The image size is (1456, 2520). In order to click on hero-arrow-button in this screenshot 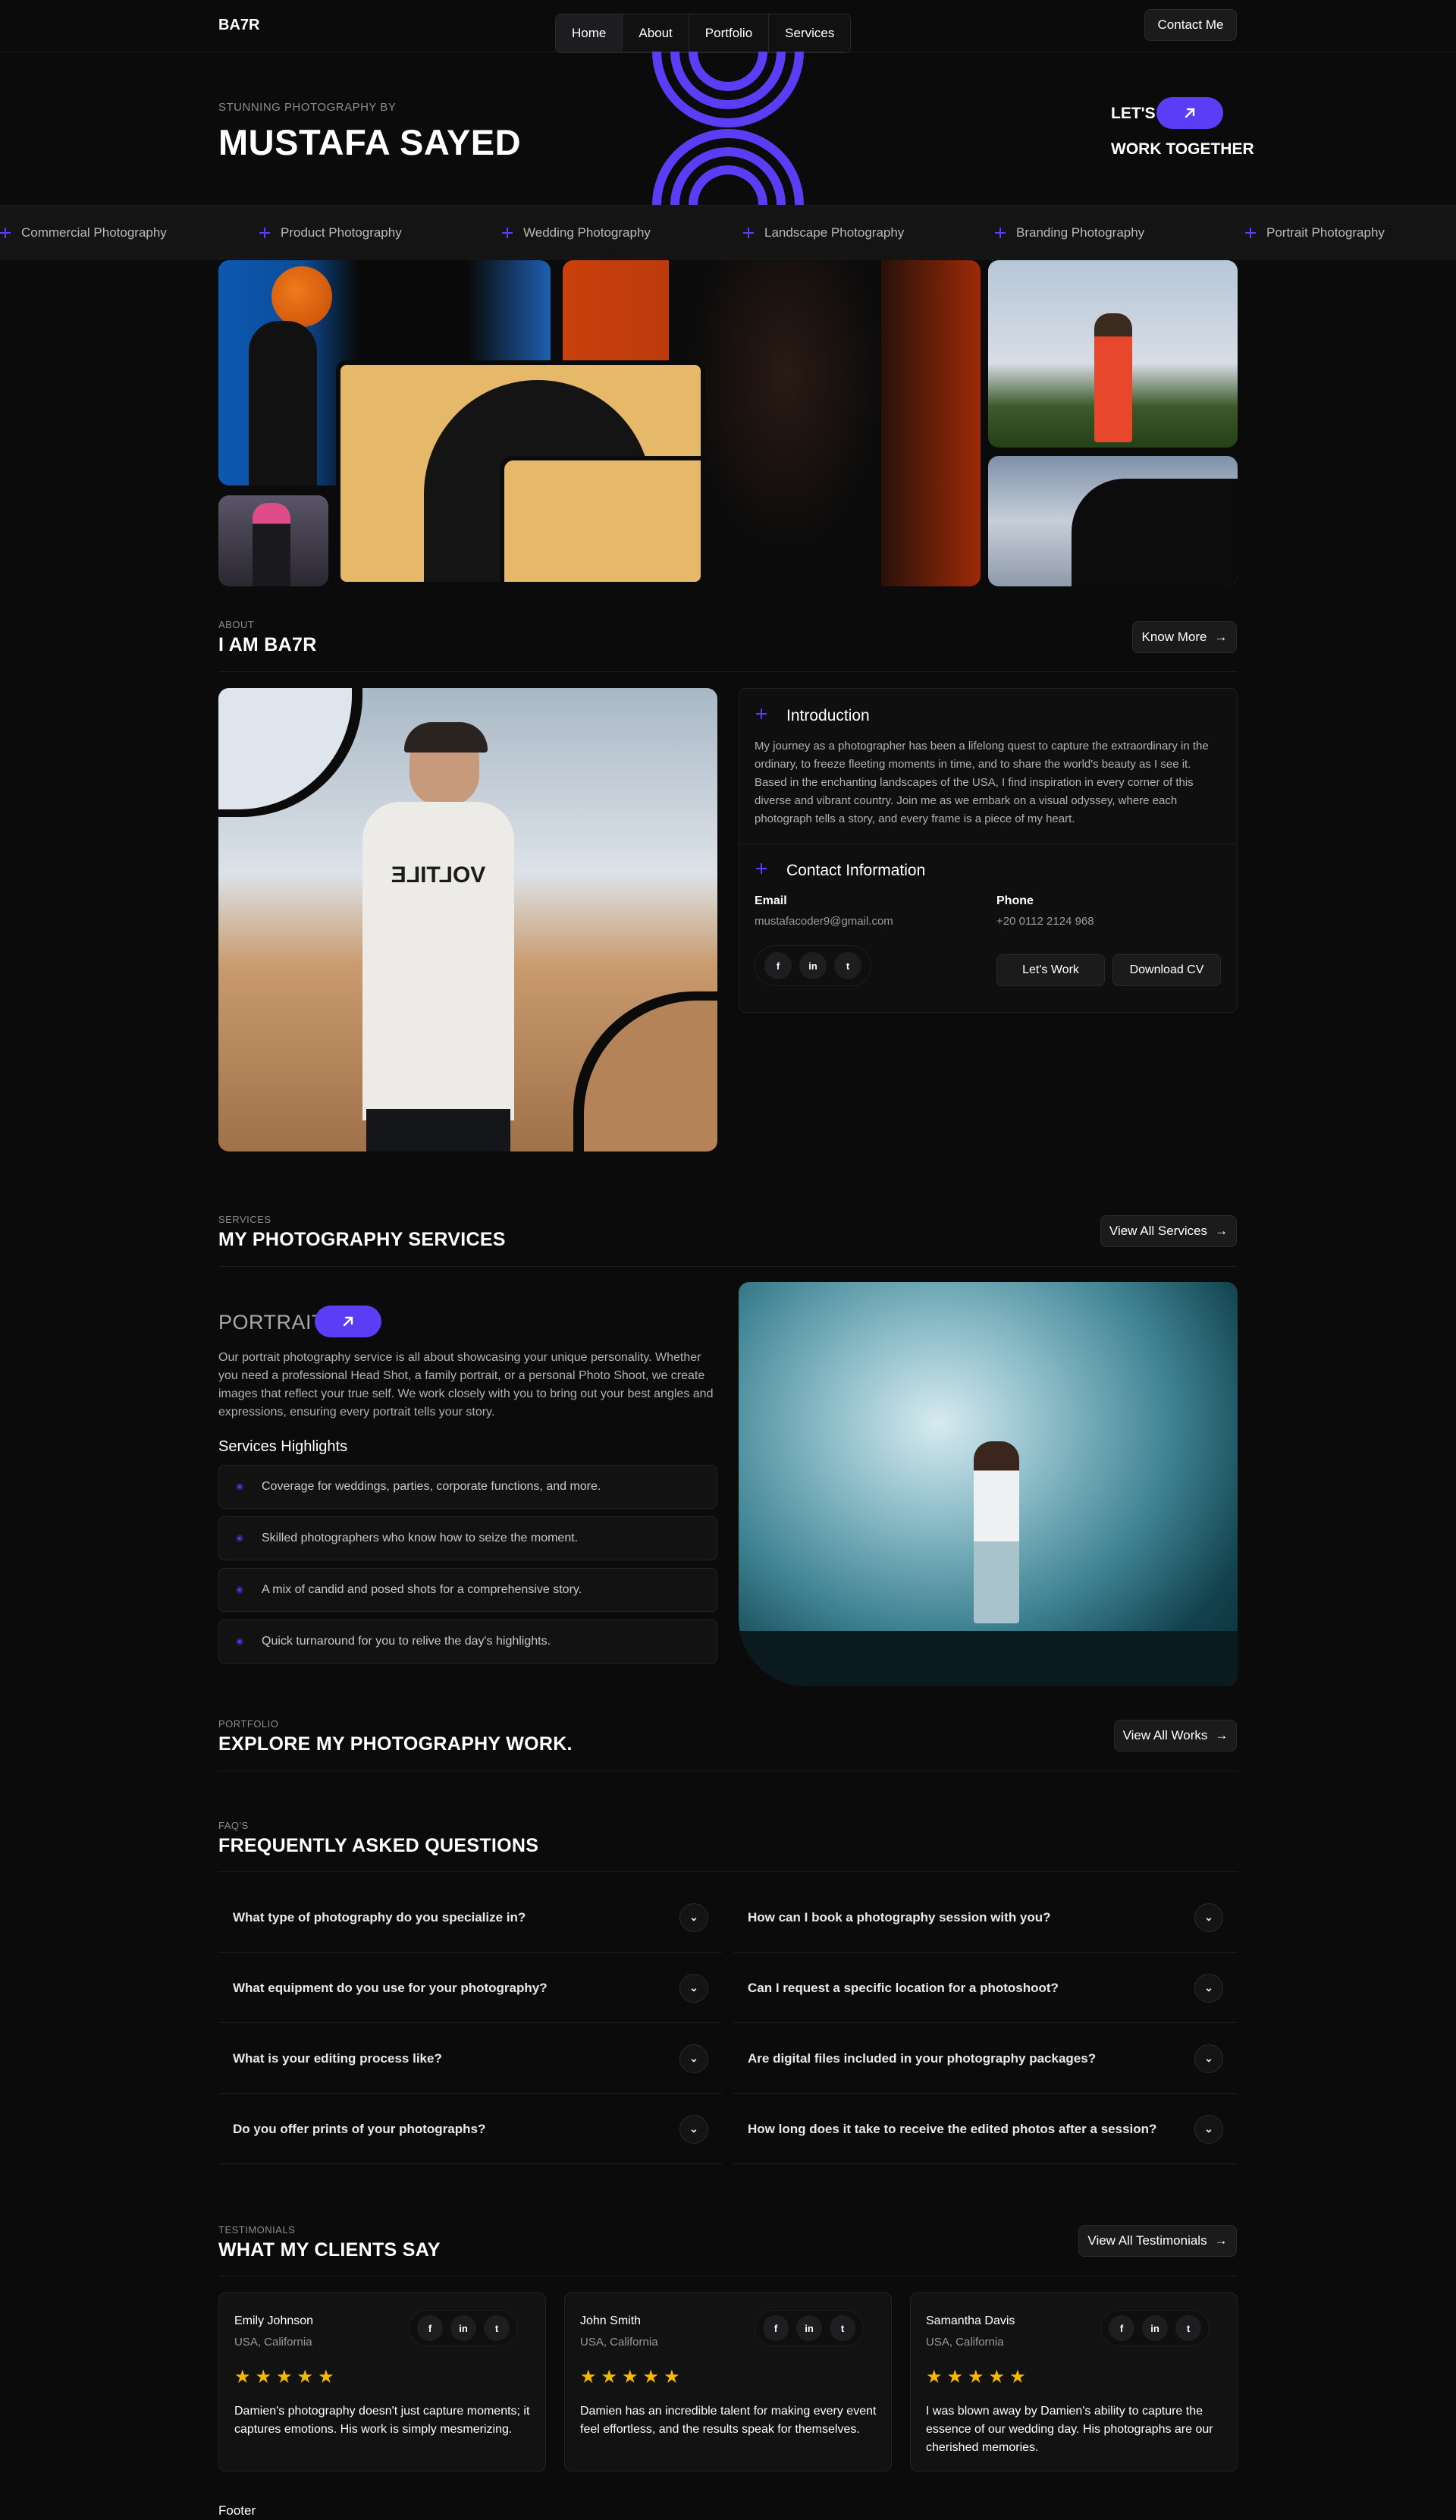, I will do `click(1189, 113)`.